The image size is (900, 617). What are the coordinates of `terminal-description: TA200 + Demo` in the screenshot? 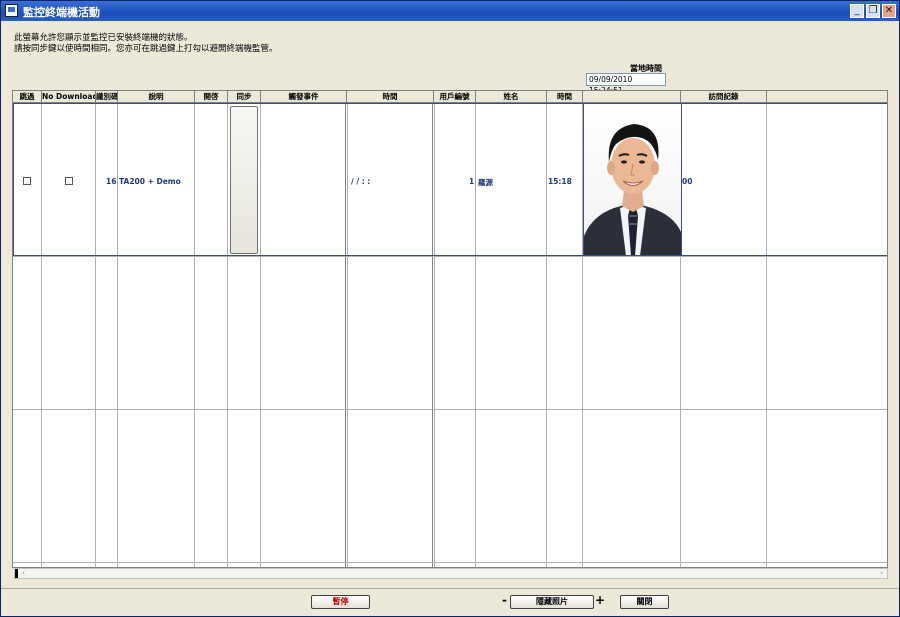 It's located at (150, 181).